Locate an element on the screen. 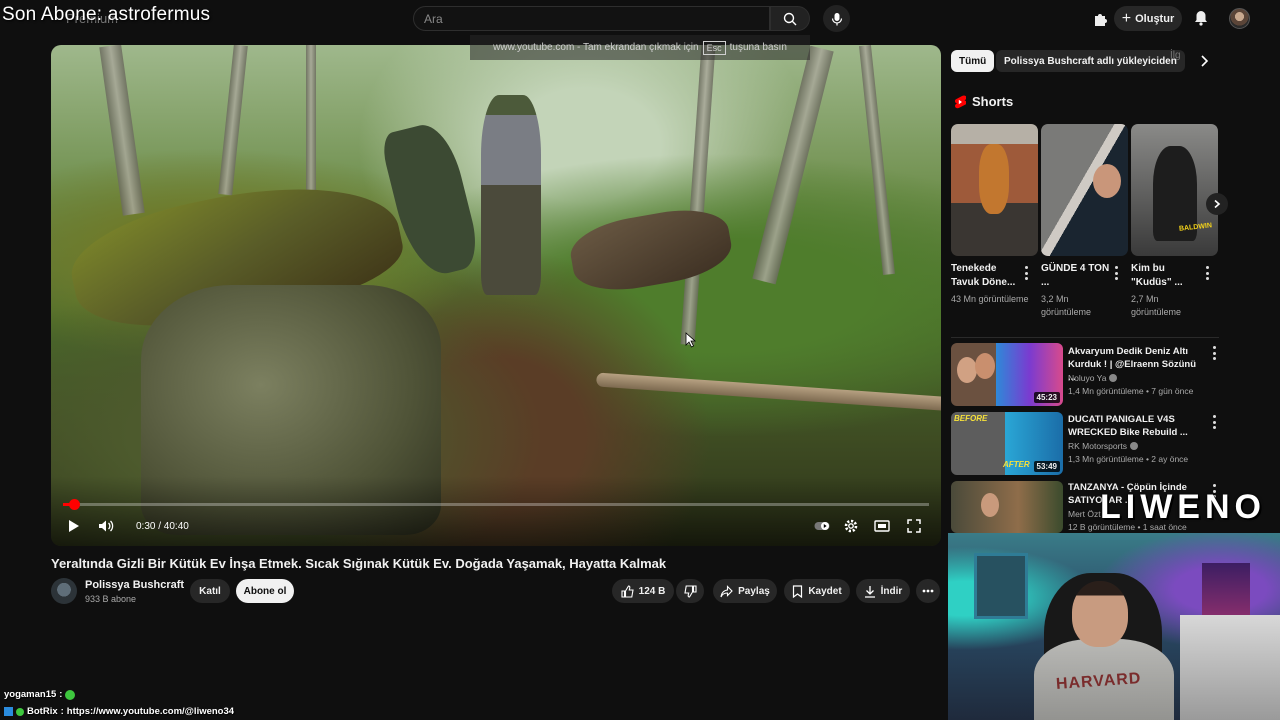  recommendation-channel: Mert Özt is located at coordinates (1084, 514).